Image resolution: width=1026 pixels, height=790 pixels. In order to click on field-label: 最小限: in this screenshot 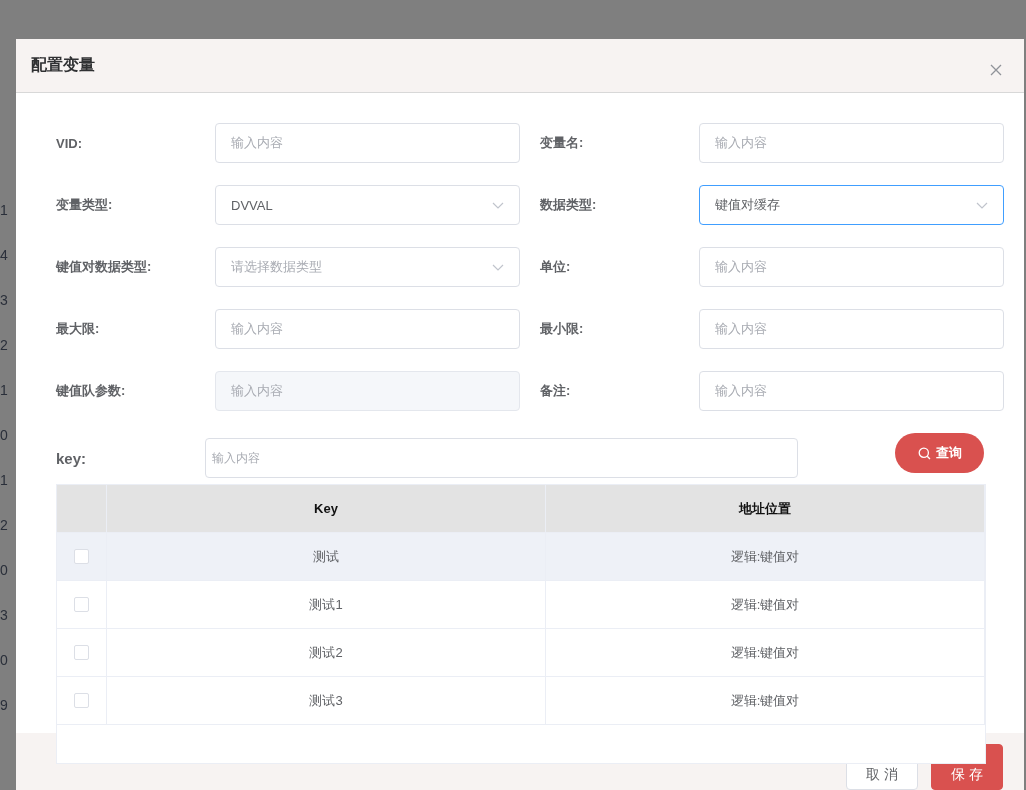, I will do `click(562, 329)`.